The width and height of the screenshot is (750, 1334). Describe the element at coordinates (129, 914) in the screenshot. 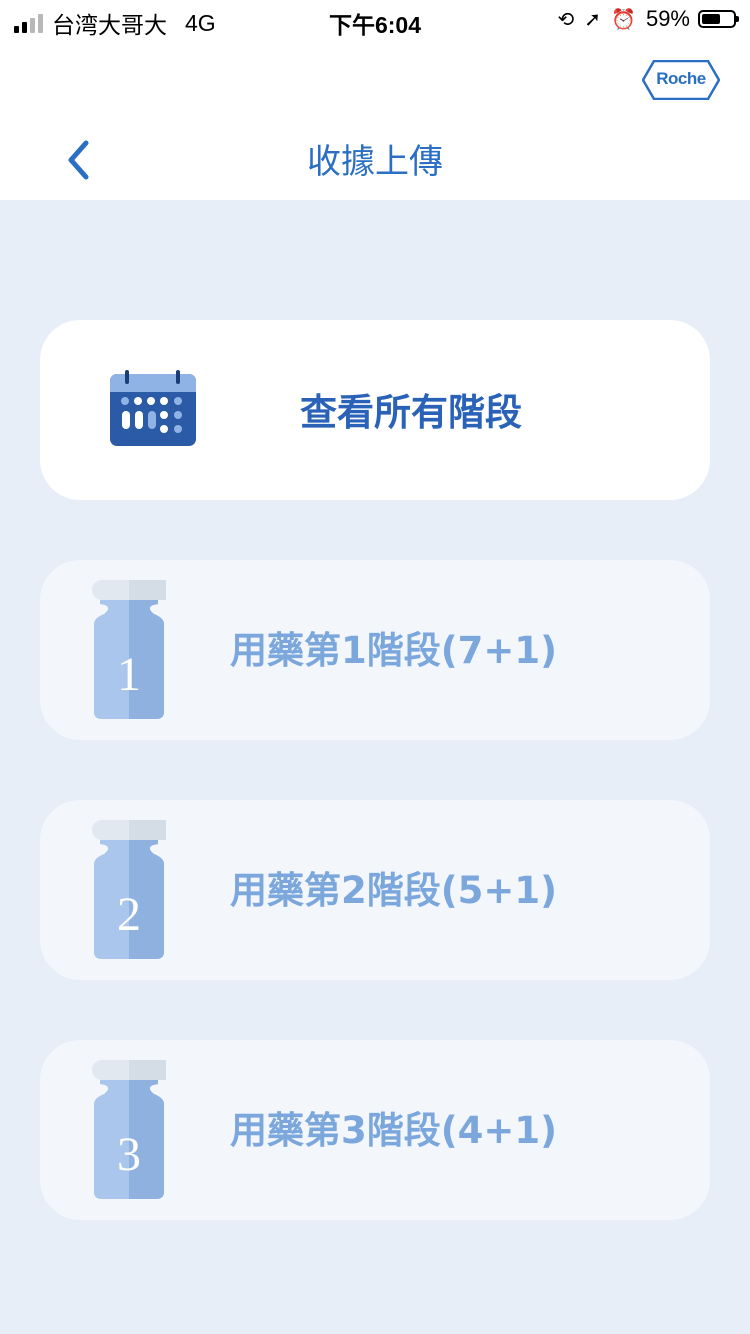

I see `vial-number: 2` at that location.